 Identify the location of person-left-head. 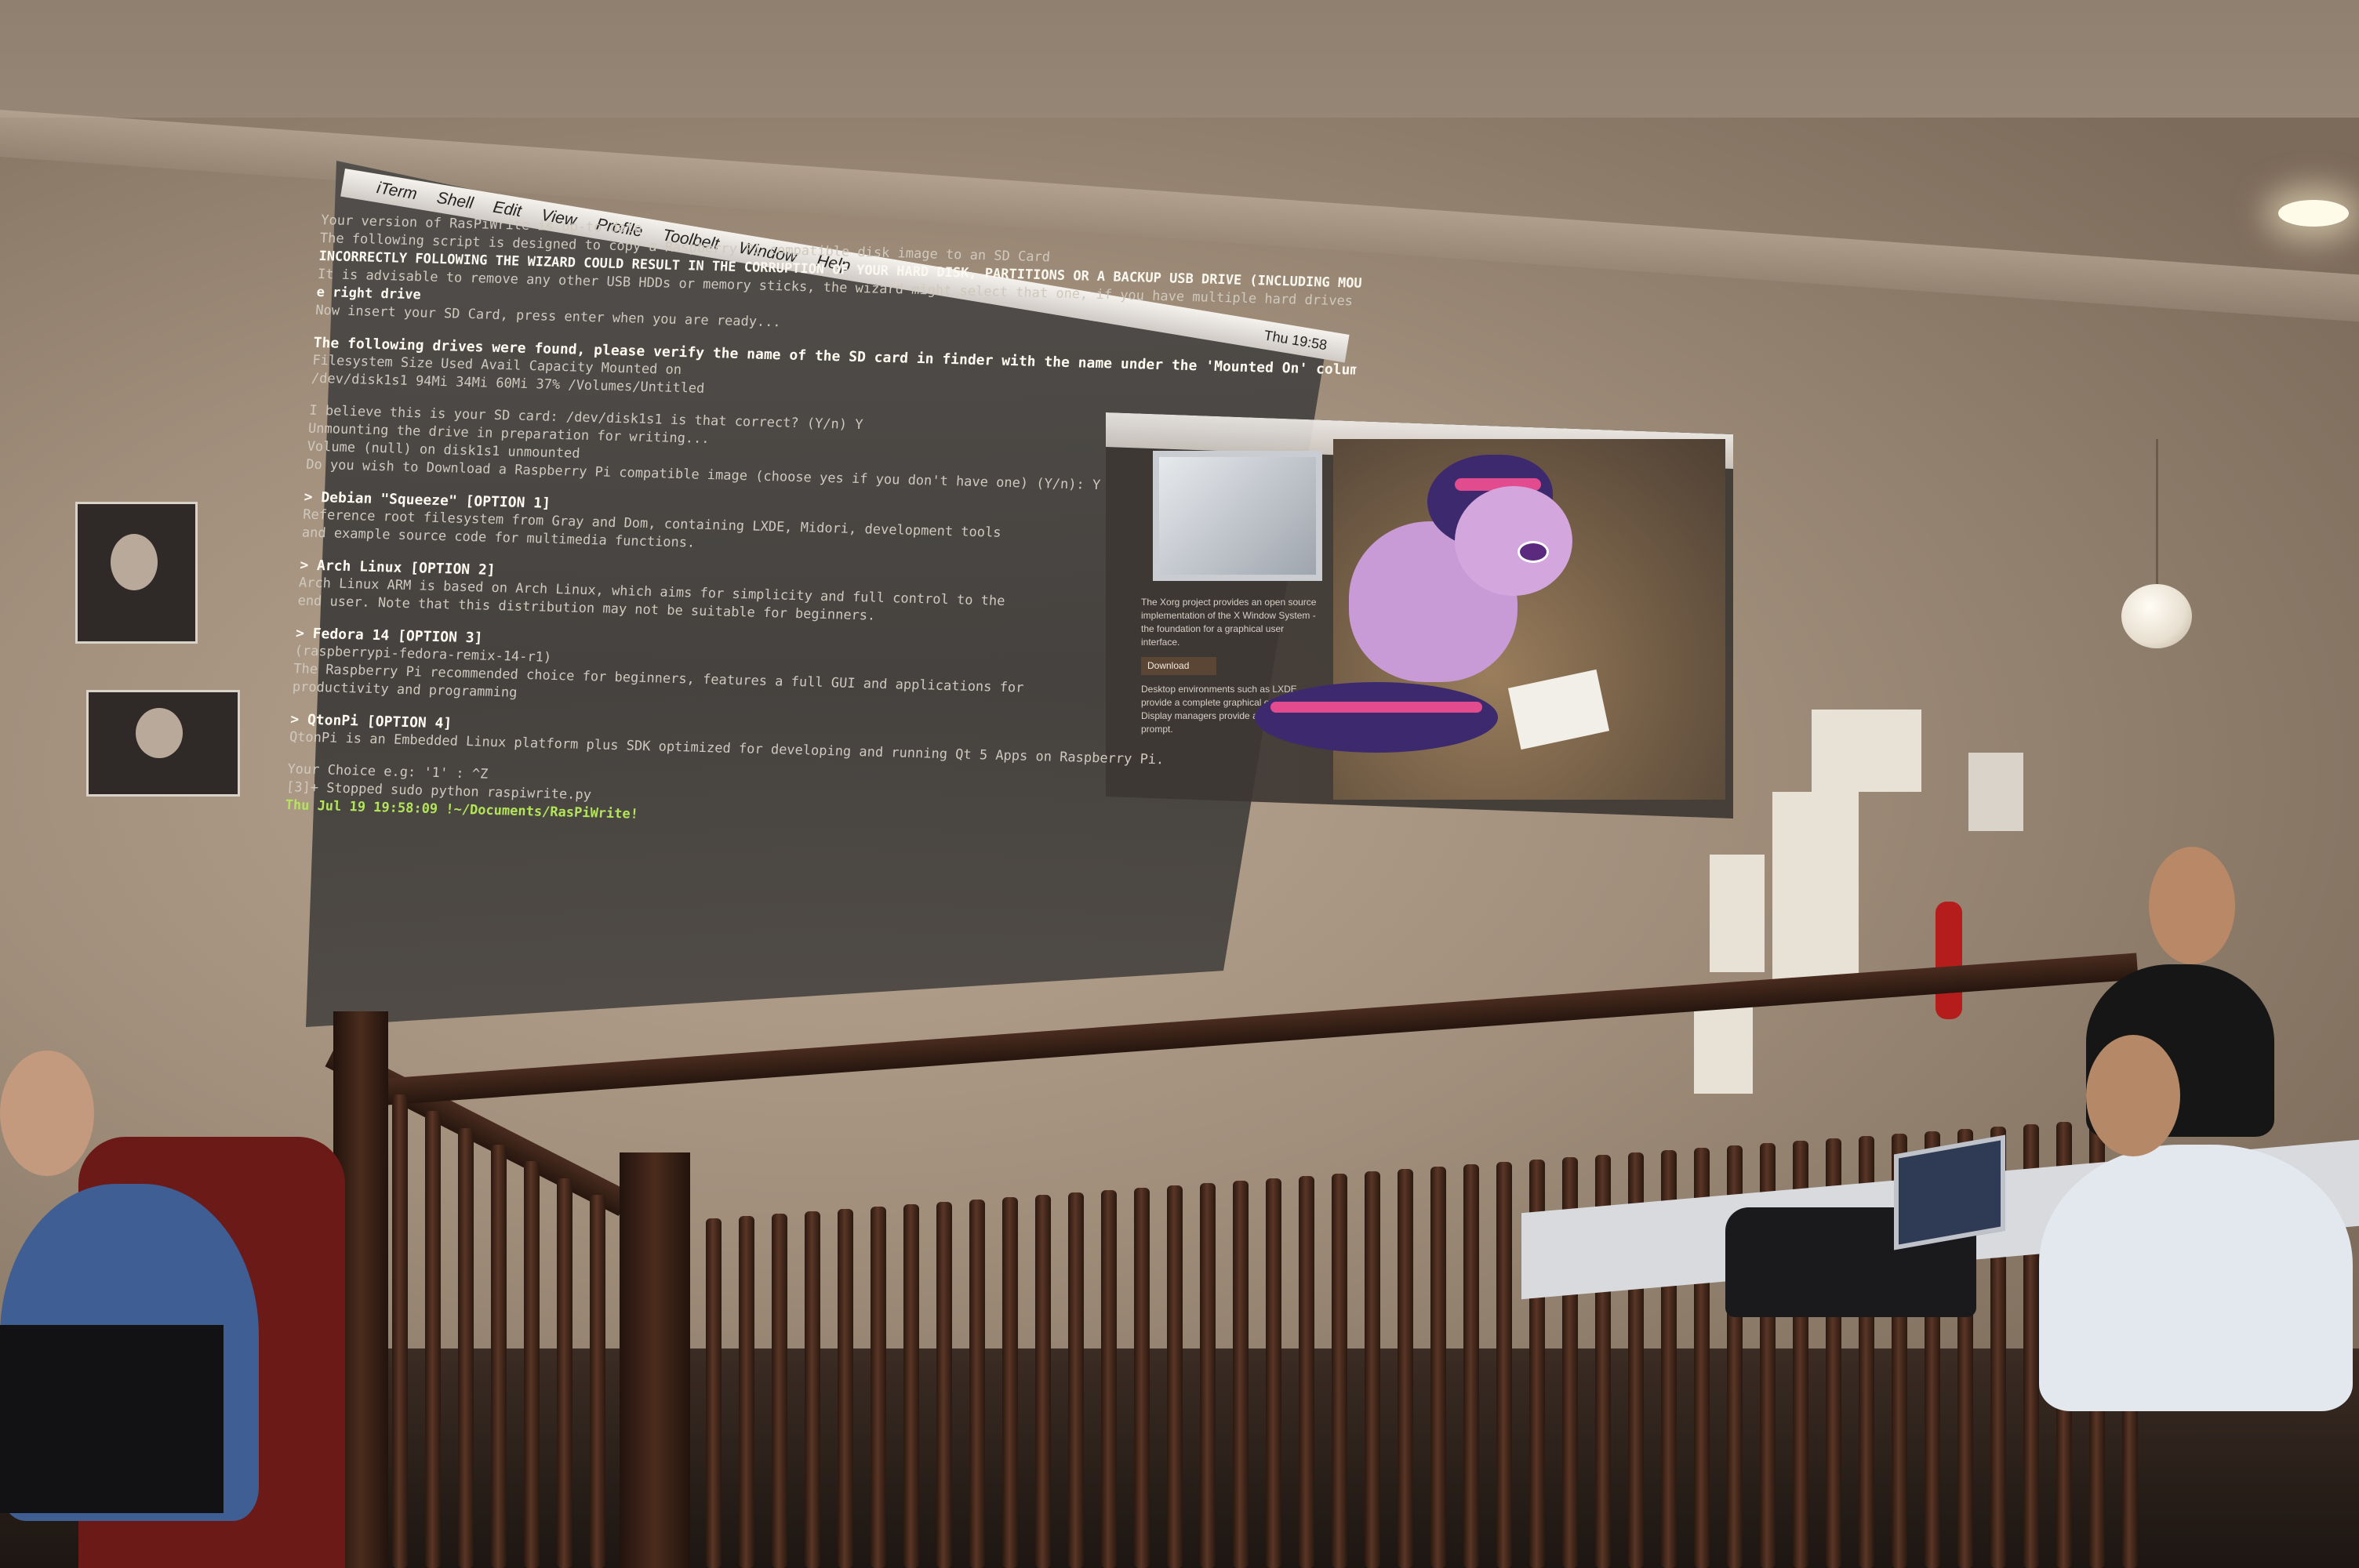
(47, 1113).